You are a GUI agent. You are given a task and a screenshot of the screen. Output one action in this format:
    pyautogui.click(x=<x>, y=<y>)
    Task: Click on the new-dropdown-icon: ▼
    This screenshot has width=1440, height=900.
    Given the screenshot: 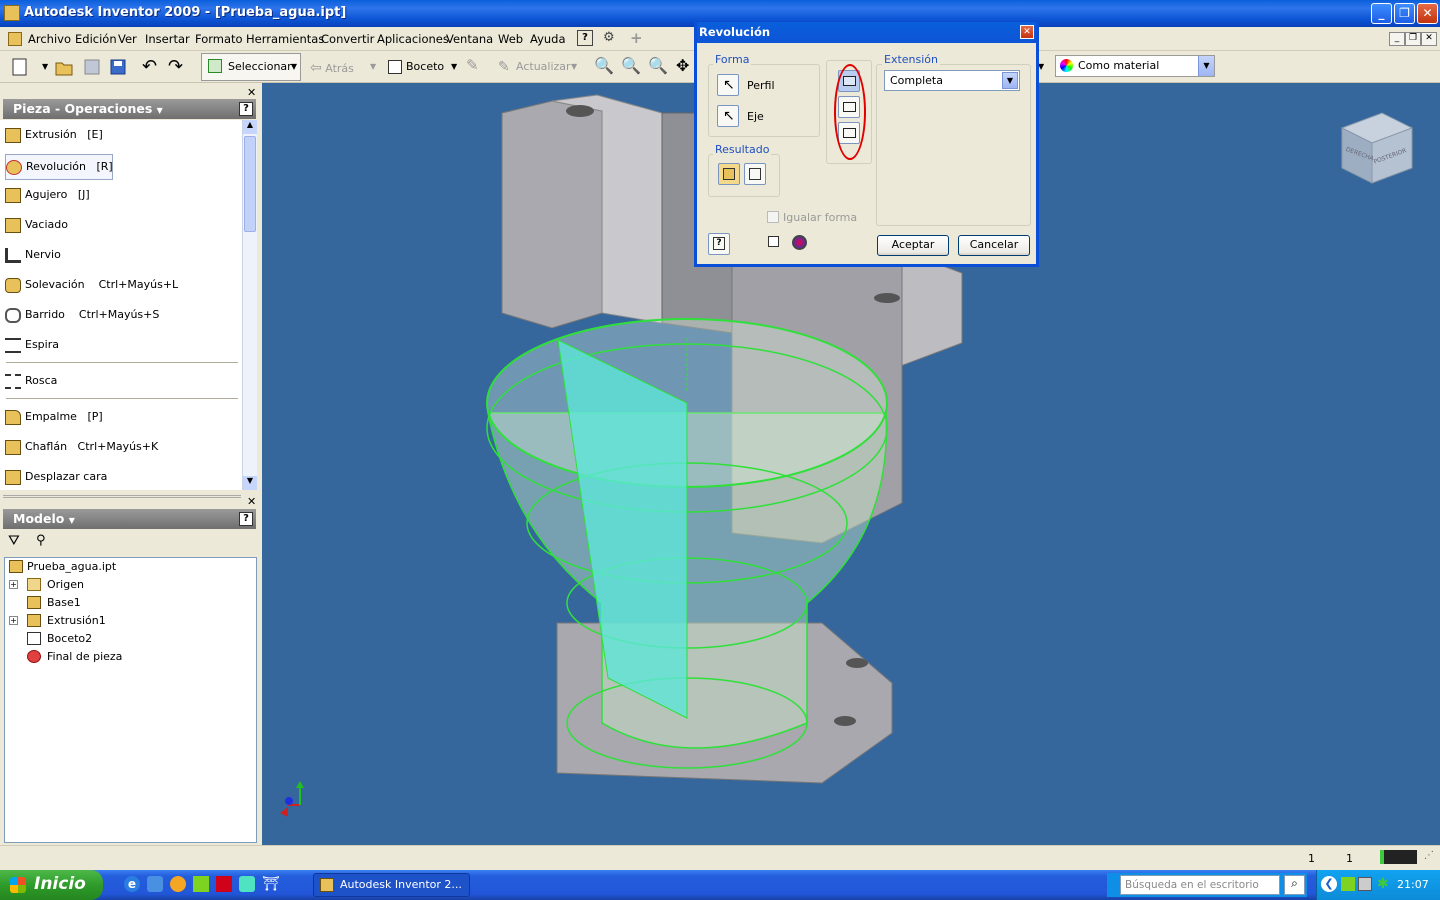 What is the action you would take?
    pyautogui.click(x=45, y=66)
    